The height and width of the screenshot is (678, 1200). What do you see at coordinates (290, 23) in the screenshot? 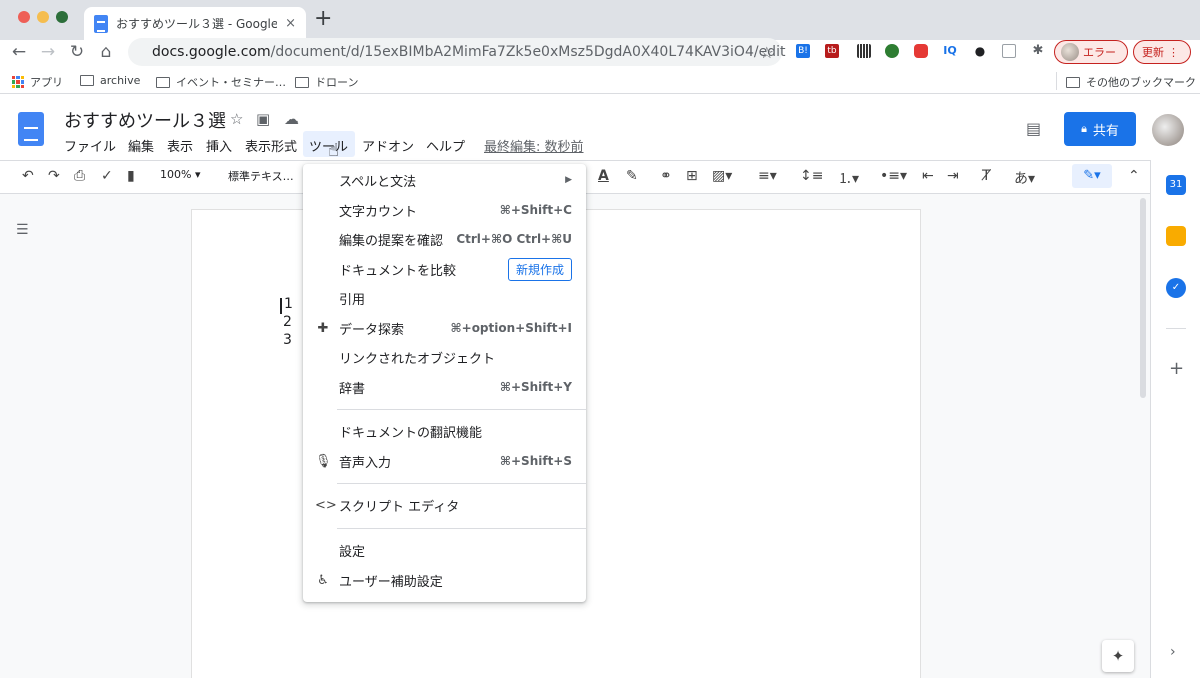
I see `tab-close-icon: ×` at bounding box center [290, 23].